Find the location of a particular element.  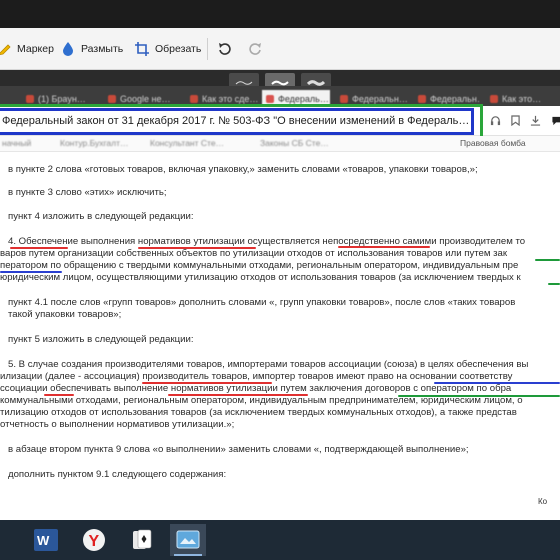

marker-tool: Маркер is located at coordinates (27, 49).